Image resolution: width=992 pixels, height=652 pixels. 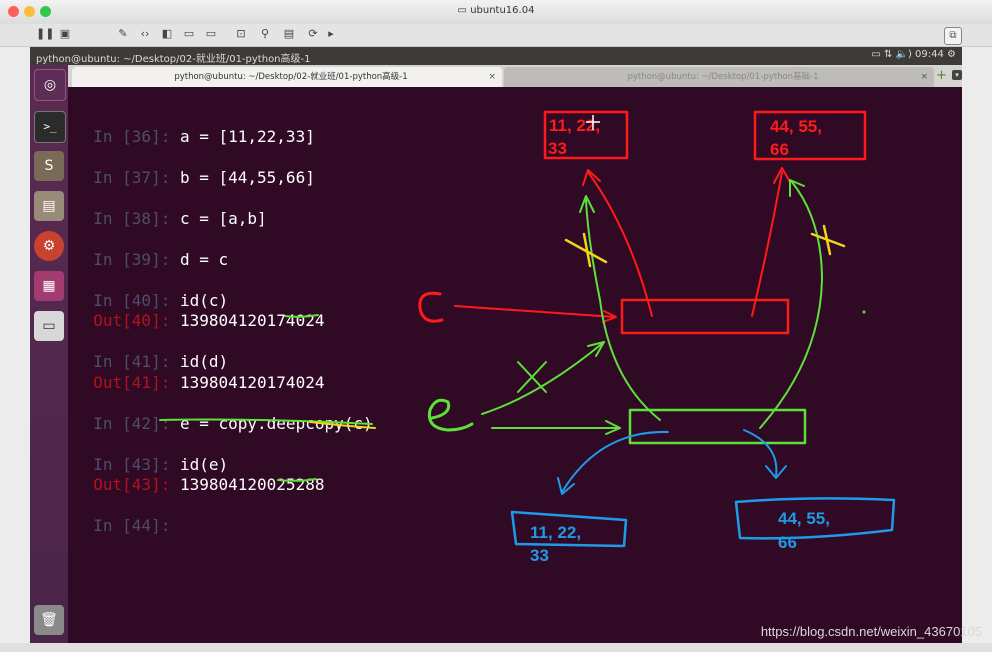 I want to click on dash-icon: ◎, so click(x=50, y=85).